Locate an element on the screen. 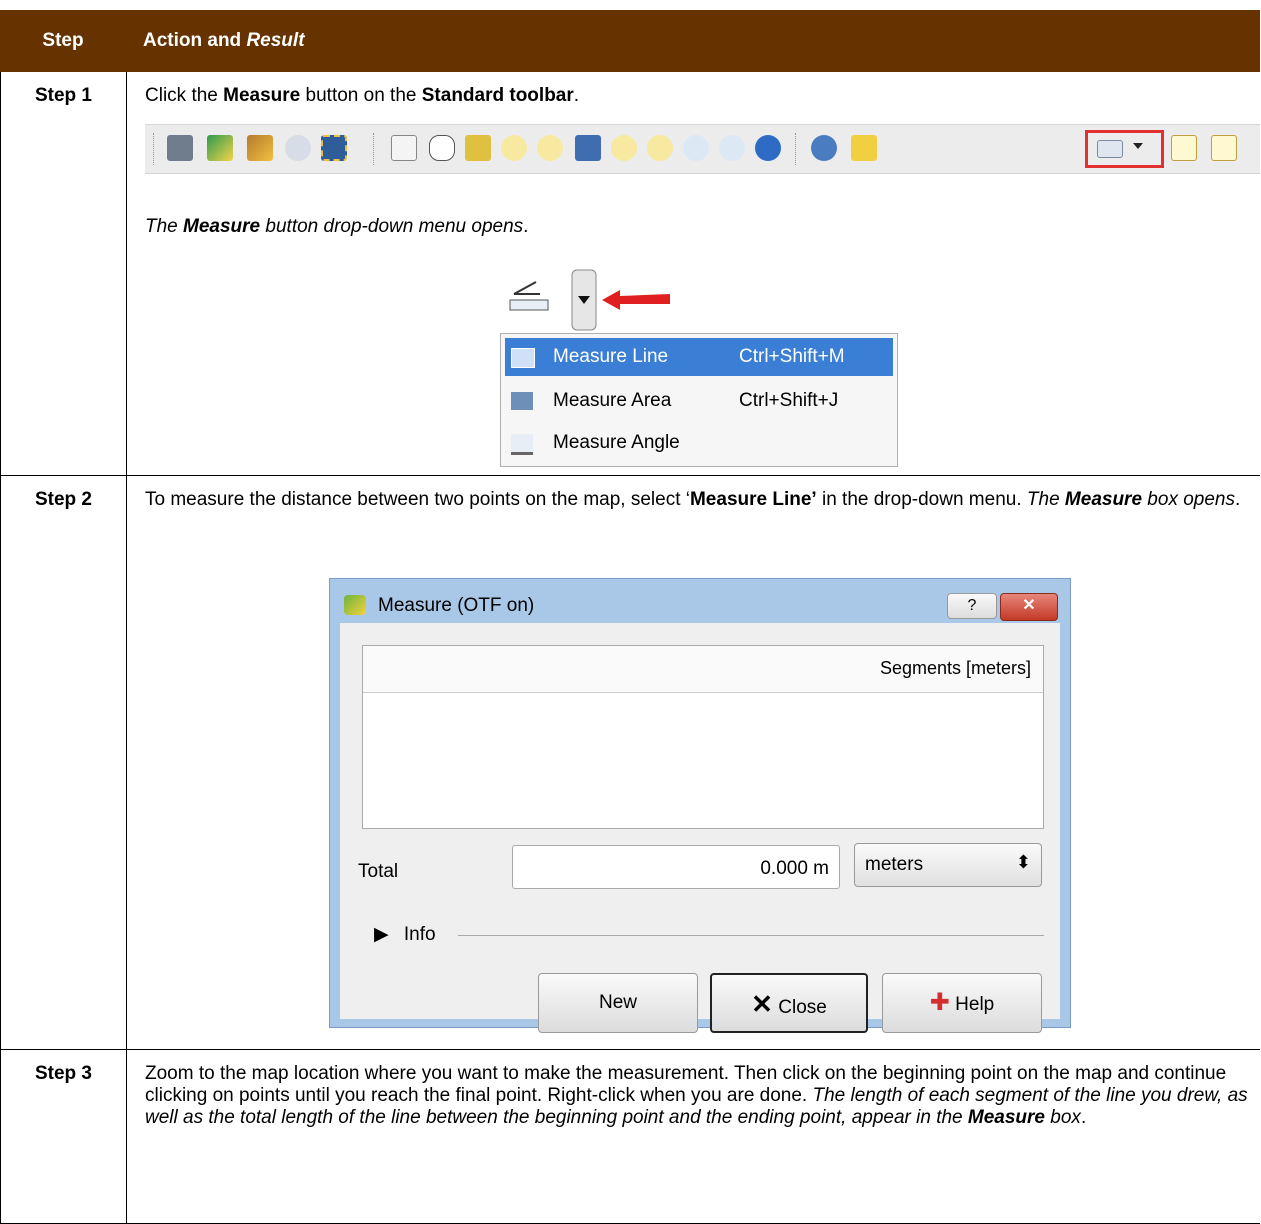  menu-item-measure-line: Measure Line Ctrl+Shift+M is located at coordinates (699, 357).